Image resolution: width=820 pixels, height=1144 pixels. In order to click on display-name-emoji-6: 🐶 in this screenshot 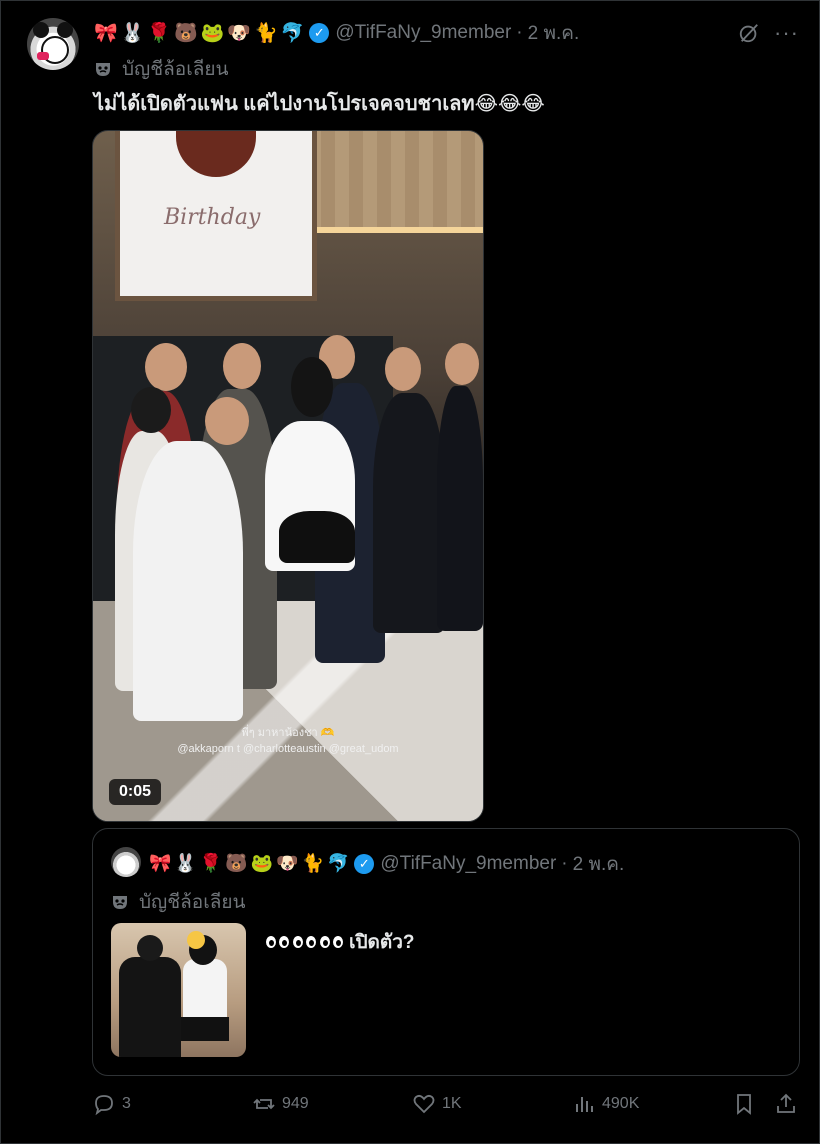, I will do `click(239, 33)`.